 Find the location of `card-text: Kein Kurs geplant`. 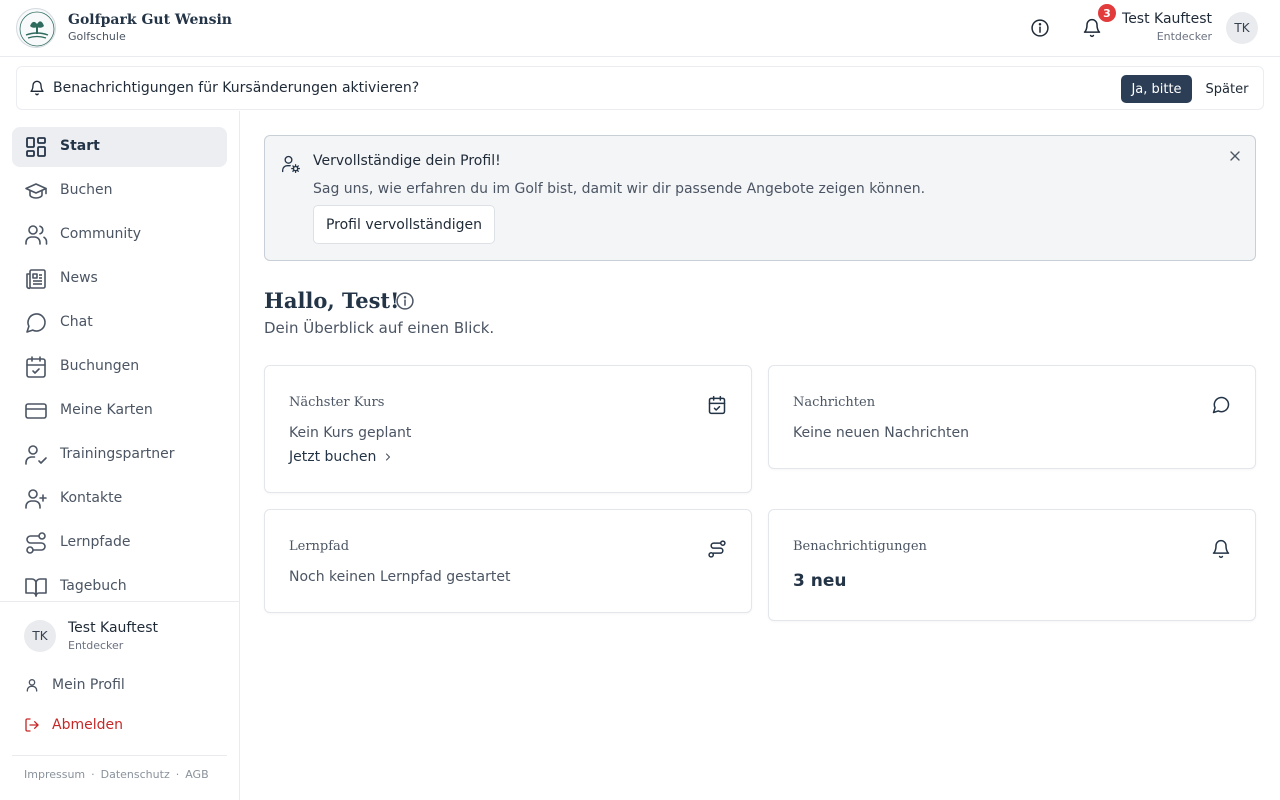

card-text: Kein Kurs geplant is located at coordinates (350, 433).